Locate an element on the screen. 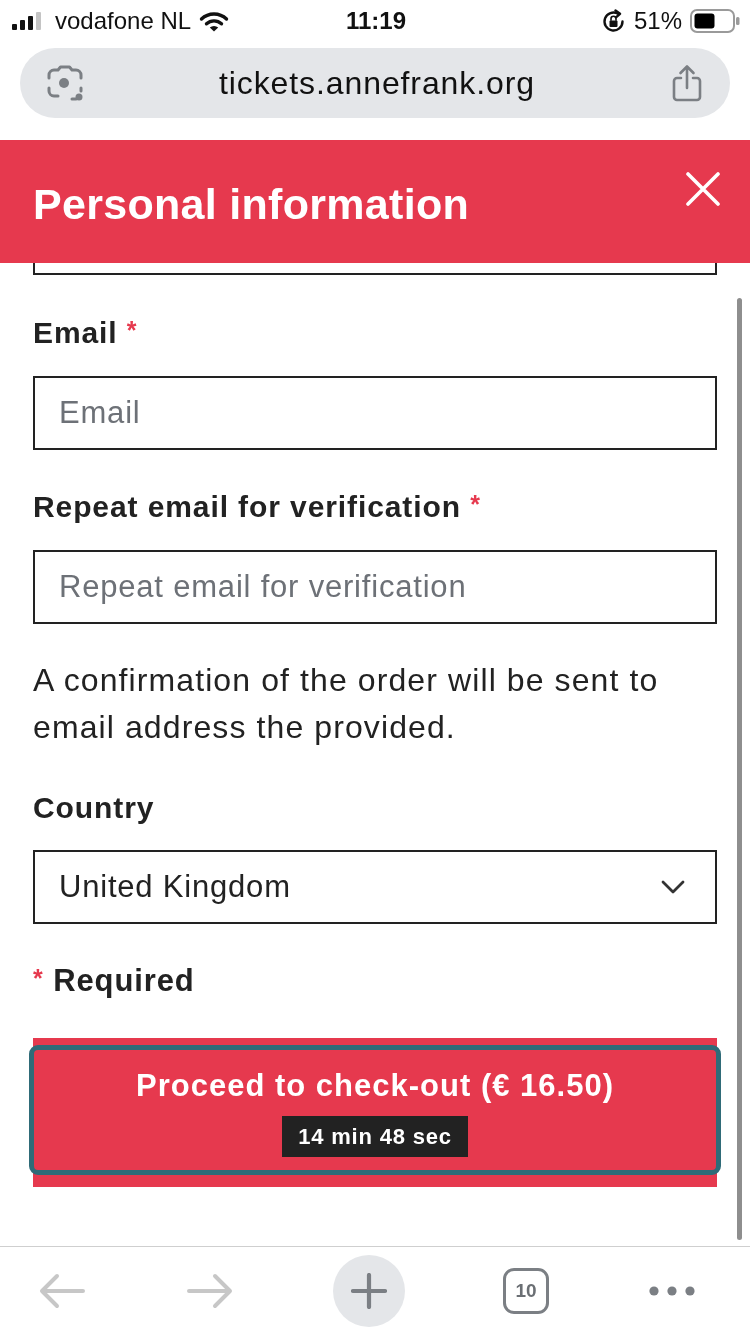  more-icon is located at coordinates (672, 1290).